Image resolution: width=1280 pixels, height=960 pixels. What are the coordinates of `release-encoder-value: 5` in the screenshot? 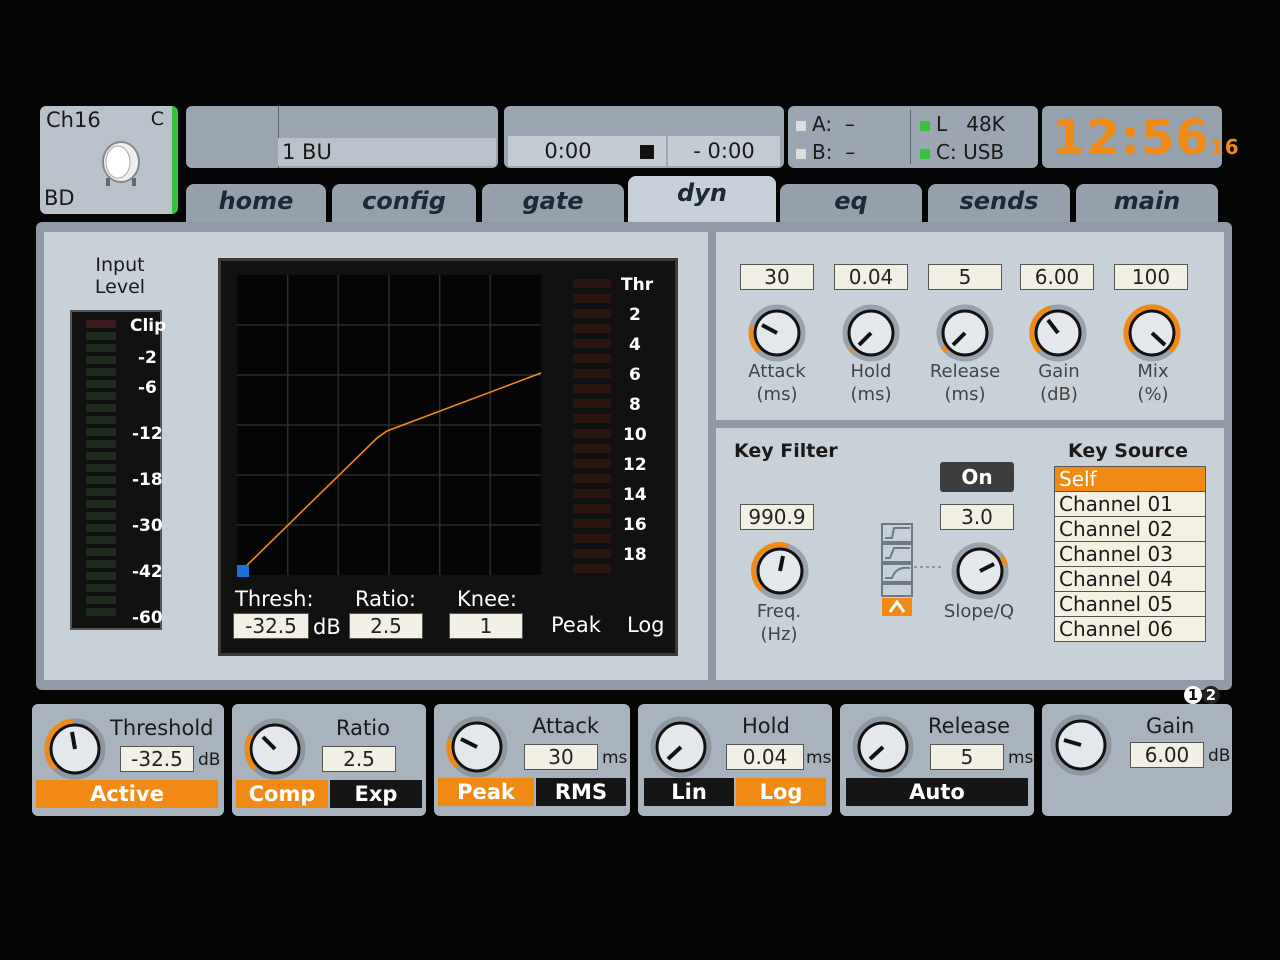 It's located at (967, 757).